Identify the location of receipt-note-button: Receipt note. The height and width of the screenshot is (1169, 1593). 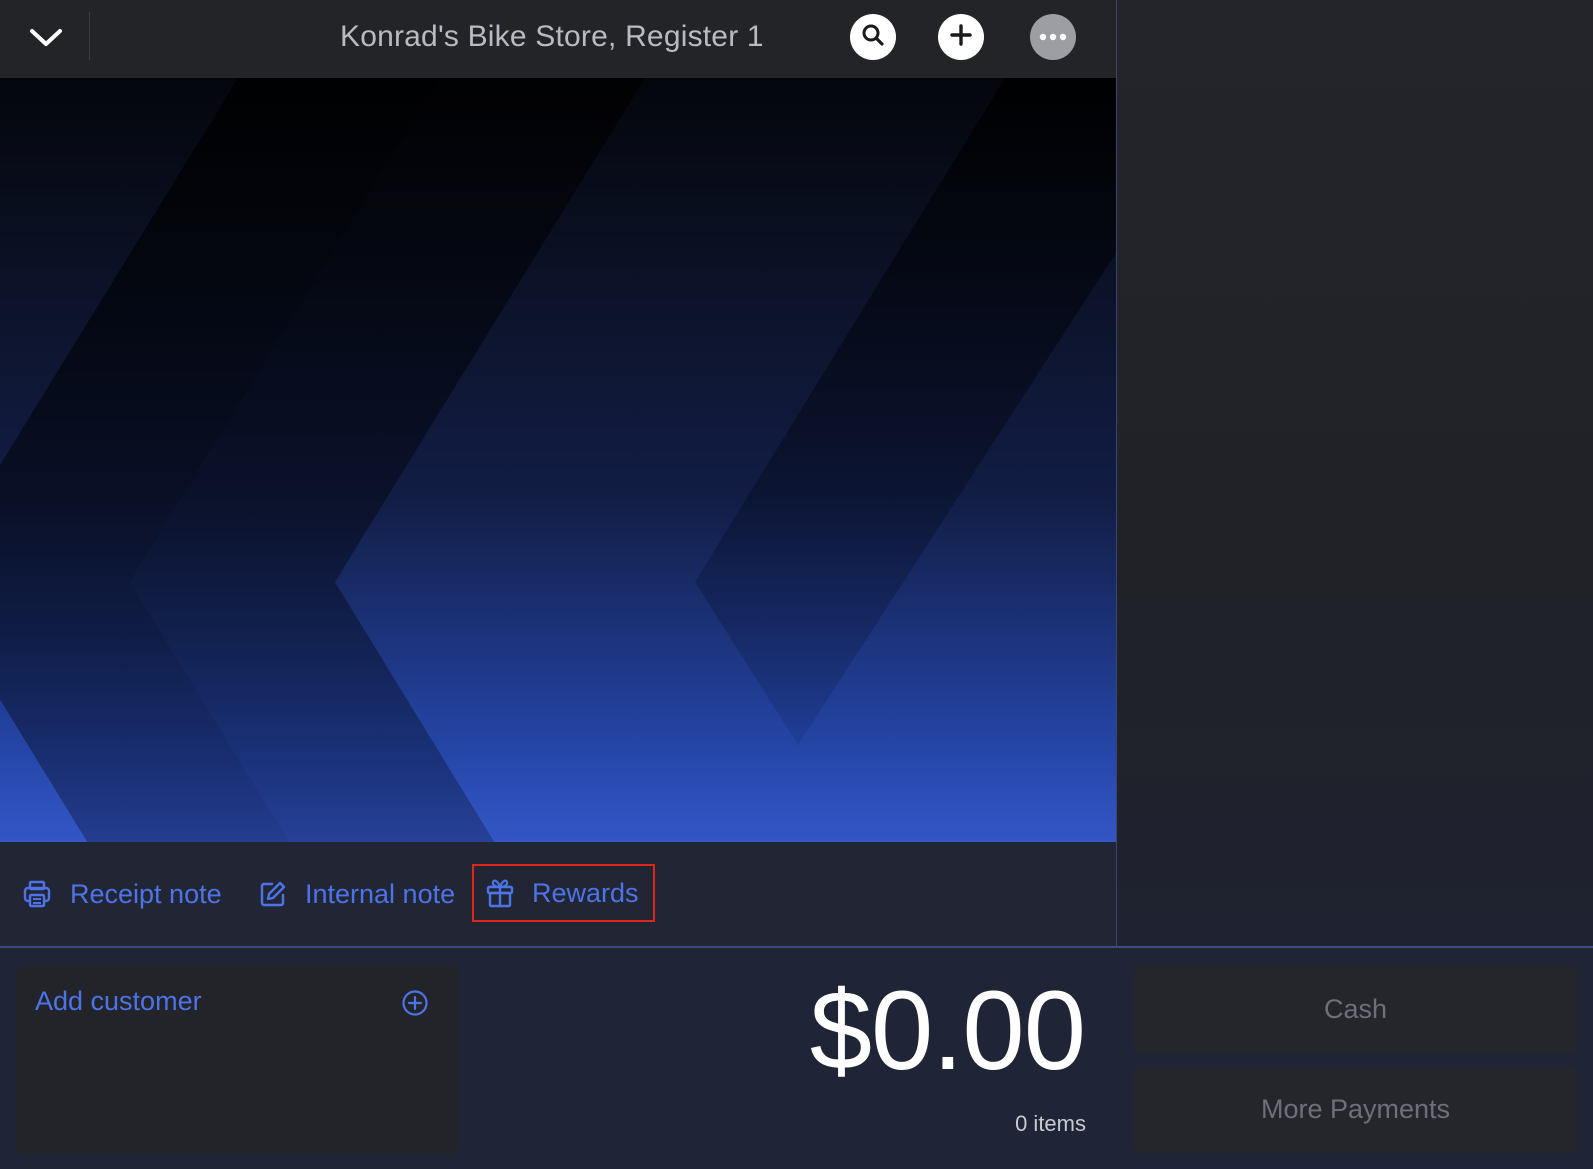
(122, 894).